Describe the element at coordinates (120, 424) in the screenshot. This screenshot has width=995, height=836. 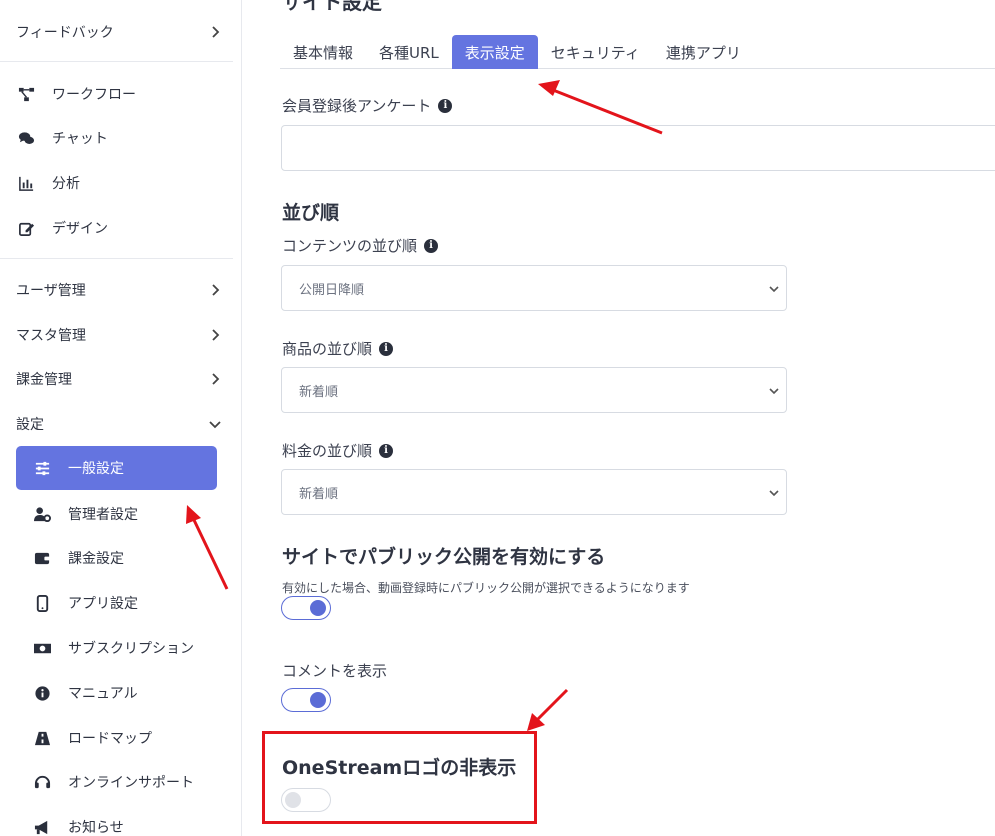
I see `sidebar-item-settings: 設定` at that location.